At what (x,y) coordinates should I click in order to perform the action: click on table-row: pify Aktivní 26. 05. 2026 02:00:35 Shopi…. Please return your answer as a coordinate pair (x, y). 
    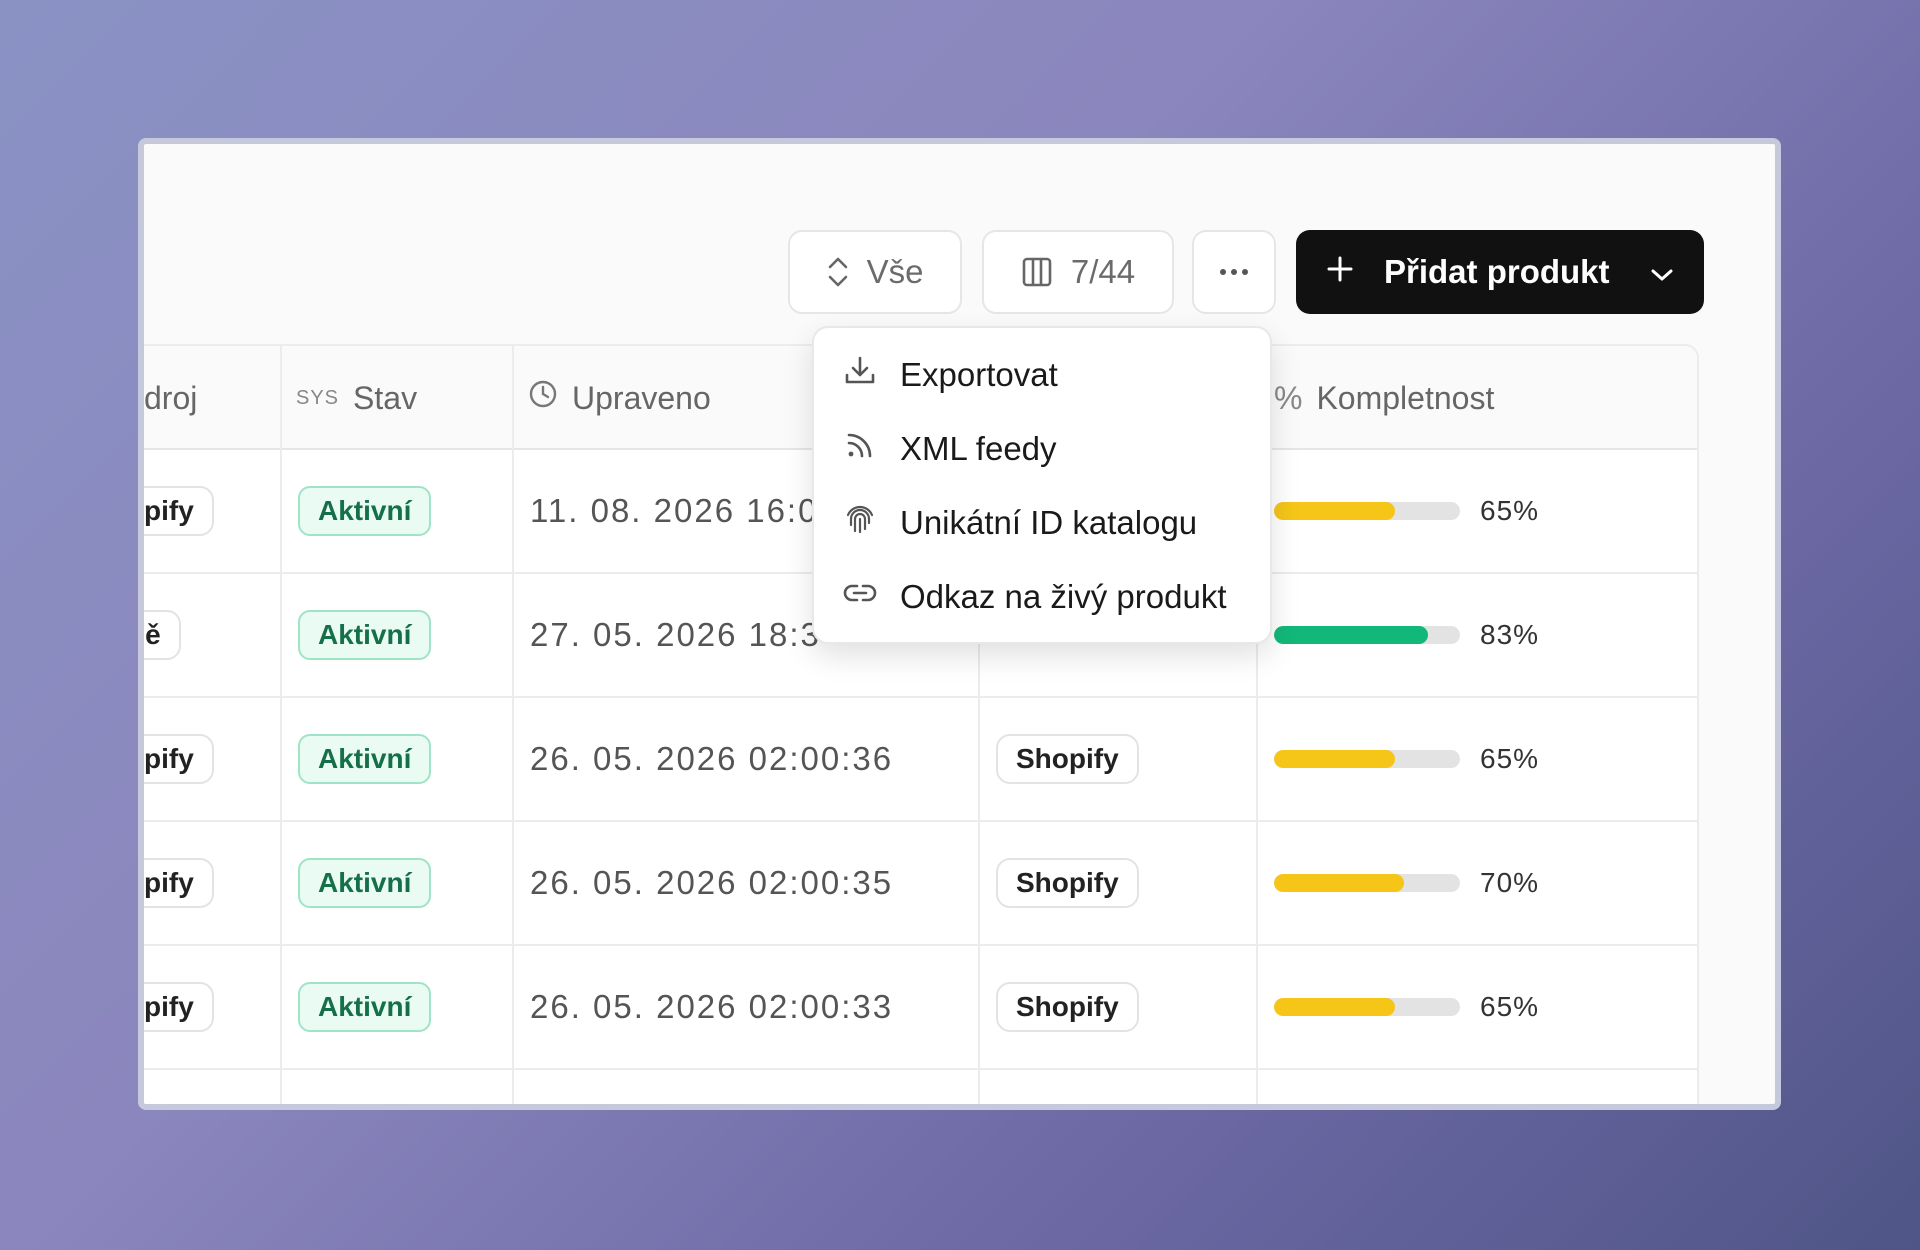
    Looking at the image, I should click on (920, 884).